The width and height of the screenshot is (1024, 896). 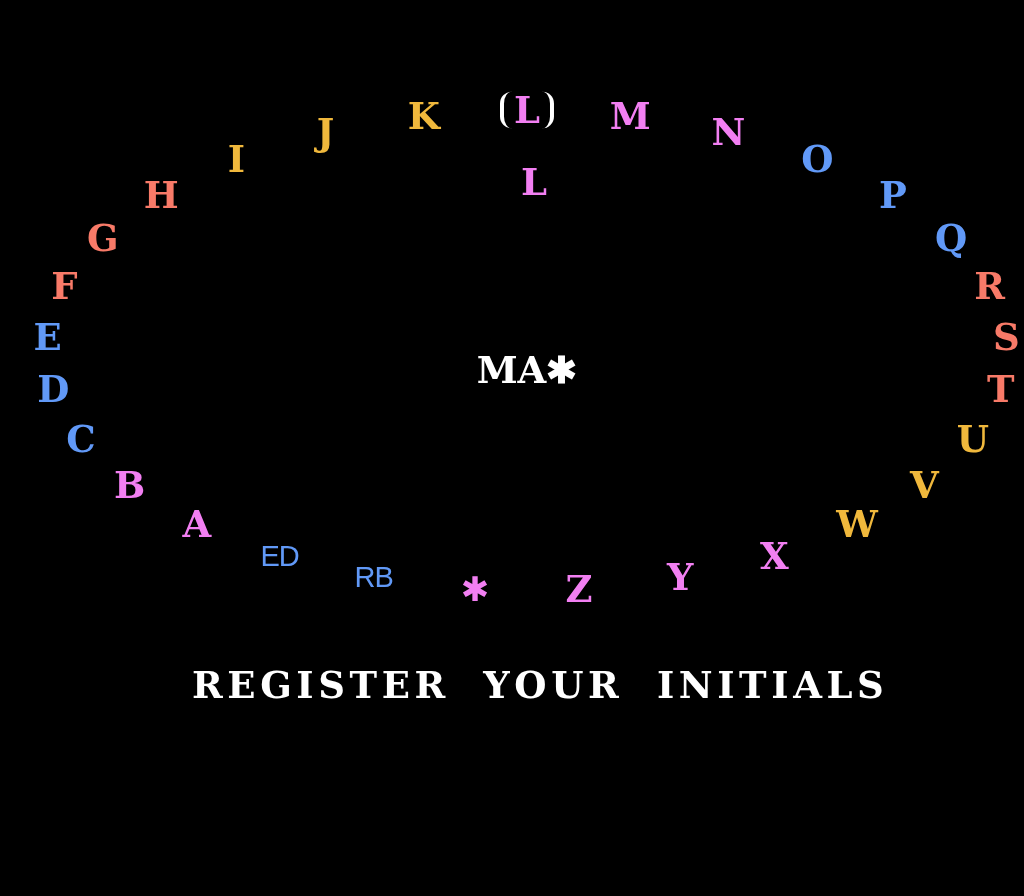 What do you see at coordinates (423, 116) in the screenshot?
I see `letter-key: K` at bounding box center [423, 116].